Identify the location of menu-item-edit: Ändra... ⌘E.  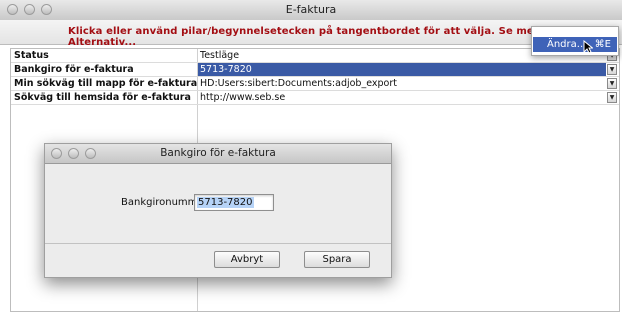
(575, 44).